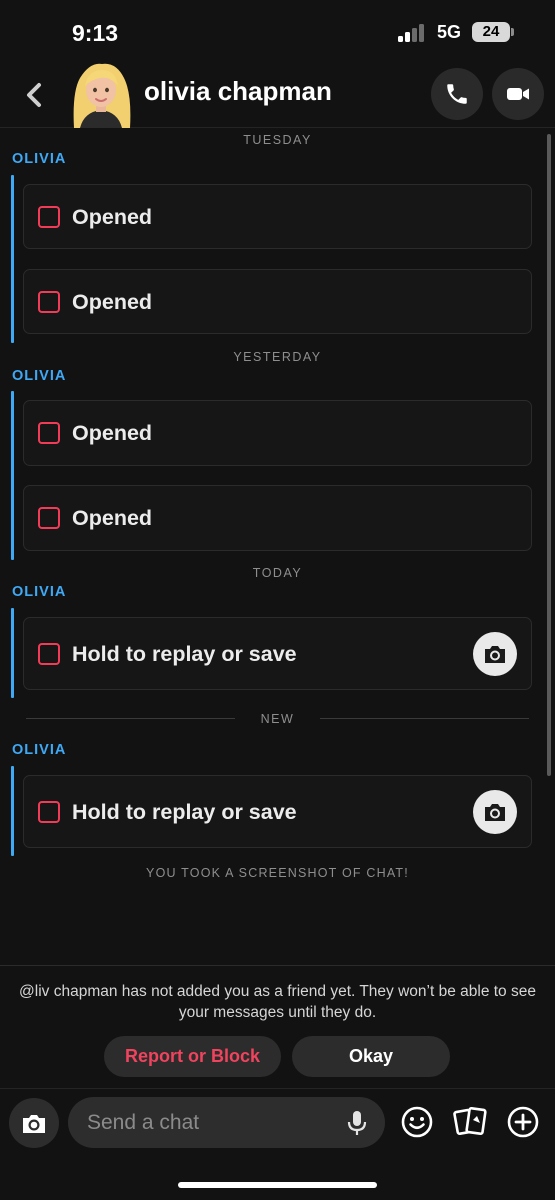 Image resolution: width=555 pixels, height=1200 pixels. I want to click on chat-input-container, so click(226, 1122).